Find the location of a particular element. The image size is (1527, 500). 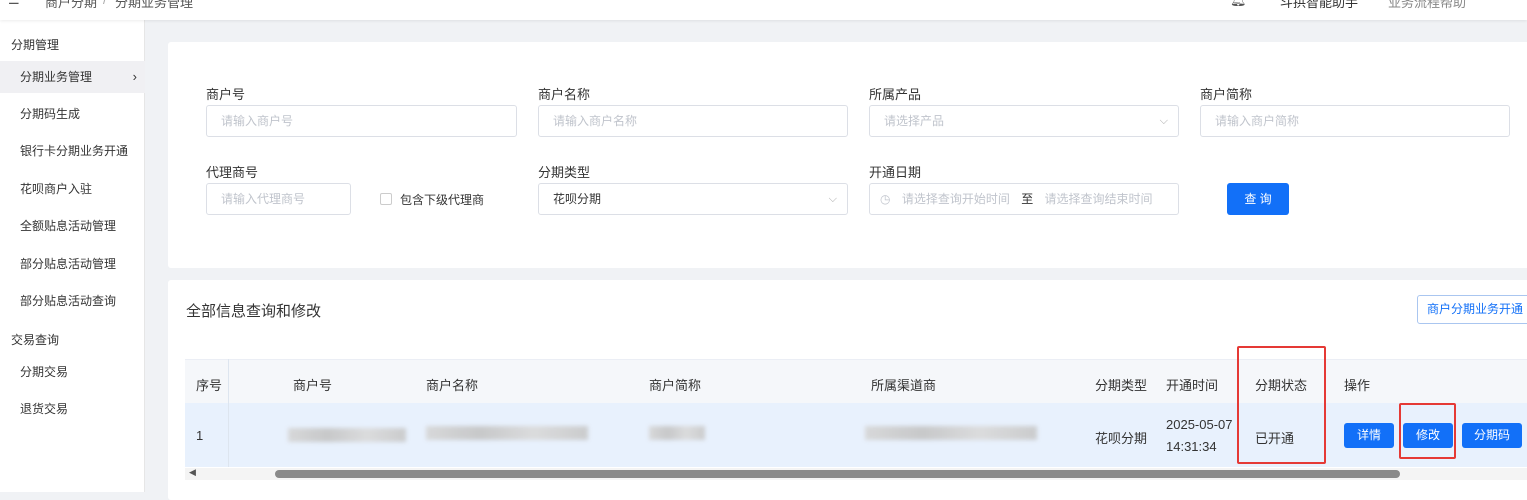

annotation-box-status is located at coordinates (1281, 405).